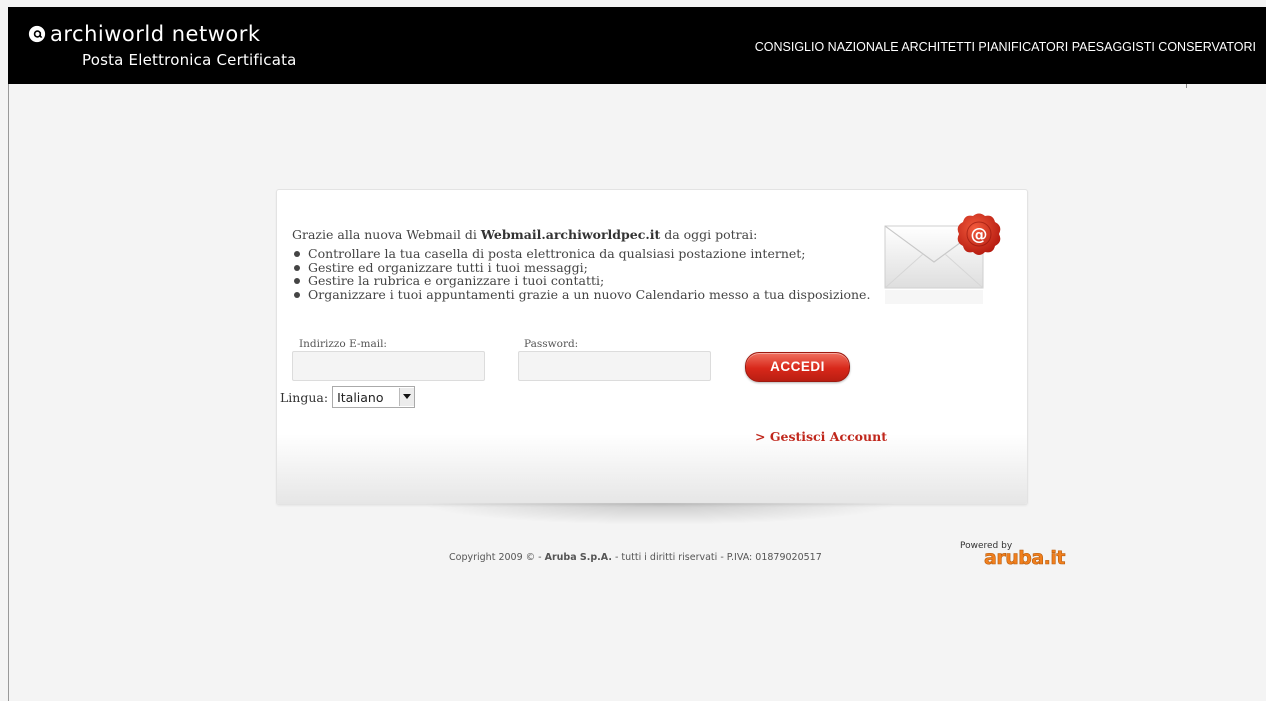 The width and height of the screenshot is (1266, 701). What do you see at coordinates (8, 392) in the screenshot?
I see `left-border` at bounding box center [8, 392].